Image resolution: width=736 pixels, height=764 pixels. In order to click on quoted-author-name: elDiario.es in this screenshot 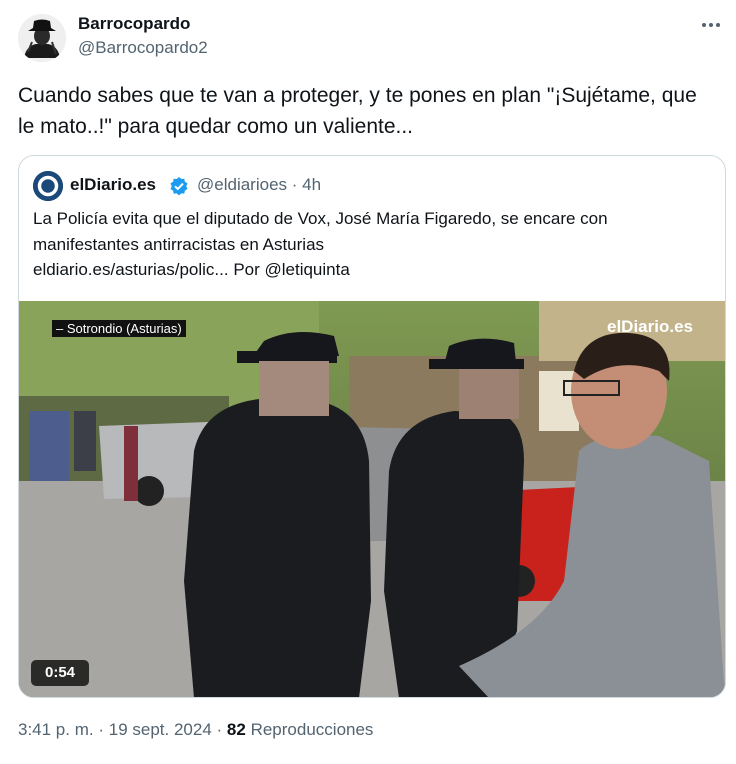, I will do `click(113, 185)`.